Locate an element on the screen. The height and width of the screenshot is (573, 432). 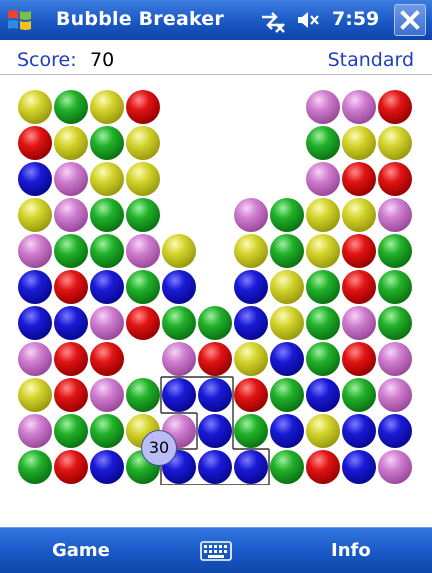
selection-points-bubble: 30 is located at coordinates (159, 448).